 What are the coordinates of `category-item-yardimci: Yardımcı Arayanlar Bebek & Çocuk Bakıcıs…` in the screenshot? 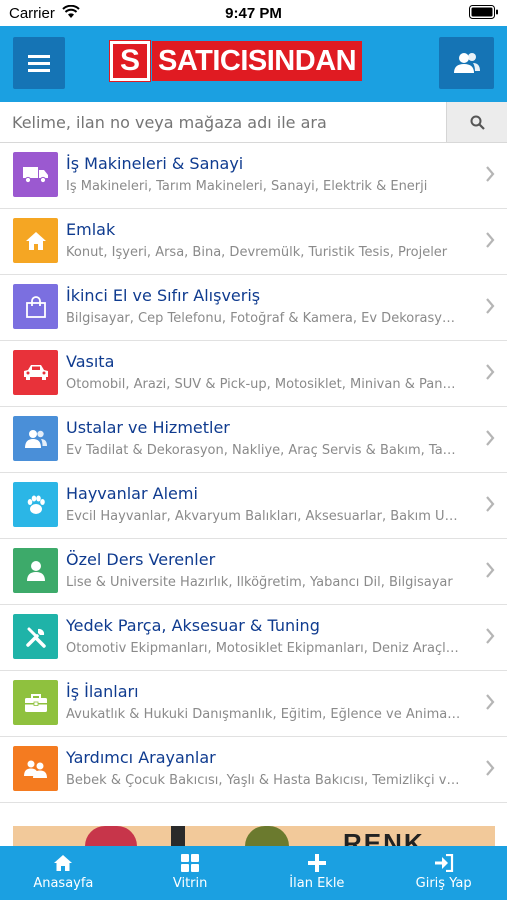 It's located at (253, 770).